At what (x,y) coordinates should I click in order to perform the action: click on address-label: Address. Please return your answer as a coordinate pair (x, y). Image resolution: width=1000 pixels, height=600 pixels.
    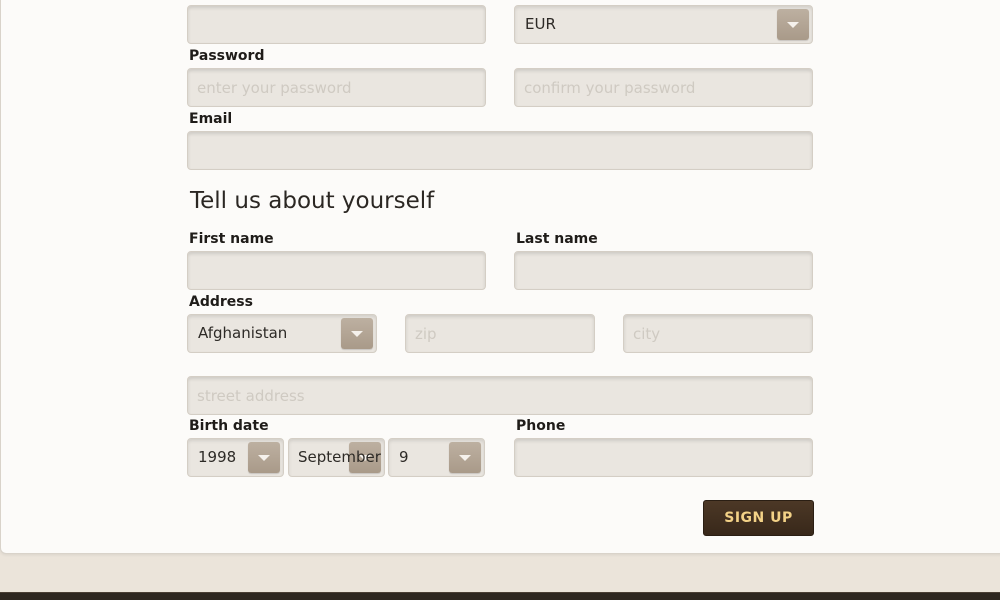
    Looking at the image, I should click on (221, 302).